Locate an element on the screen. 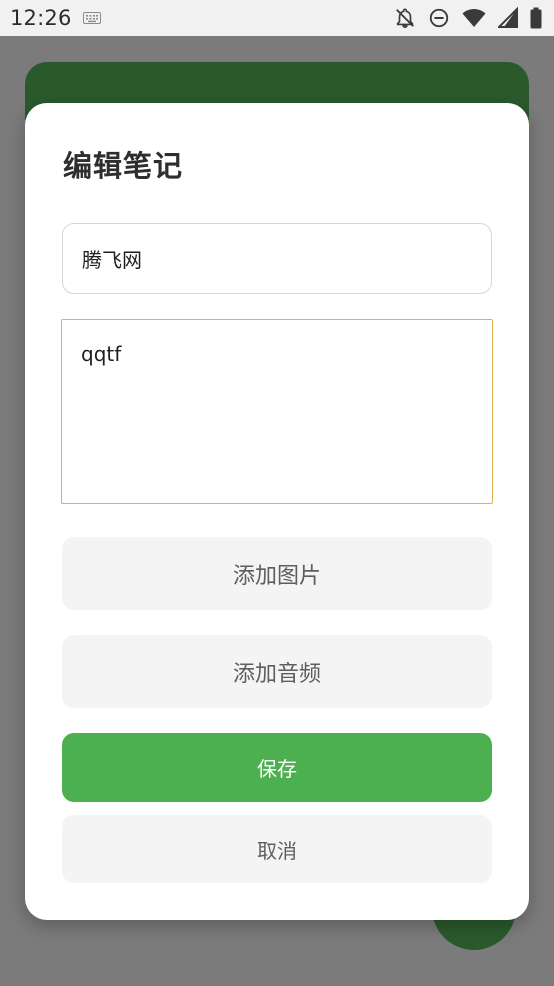 The image size is (554, 986). dialog-title: 编辑笔记 is located at coordinates (123, 166).